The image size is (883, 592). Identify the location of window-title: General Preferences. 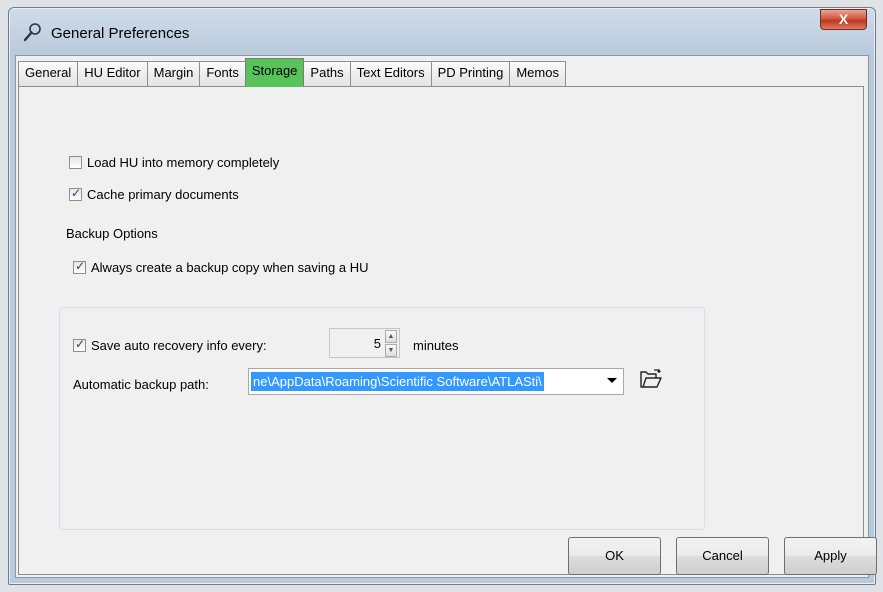
(120, 33).